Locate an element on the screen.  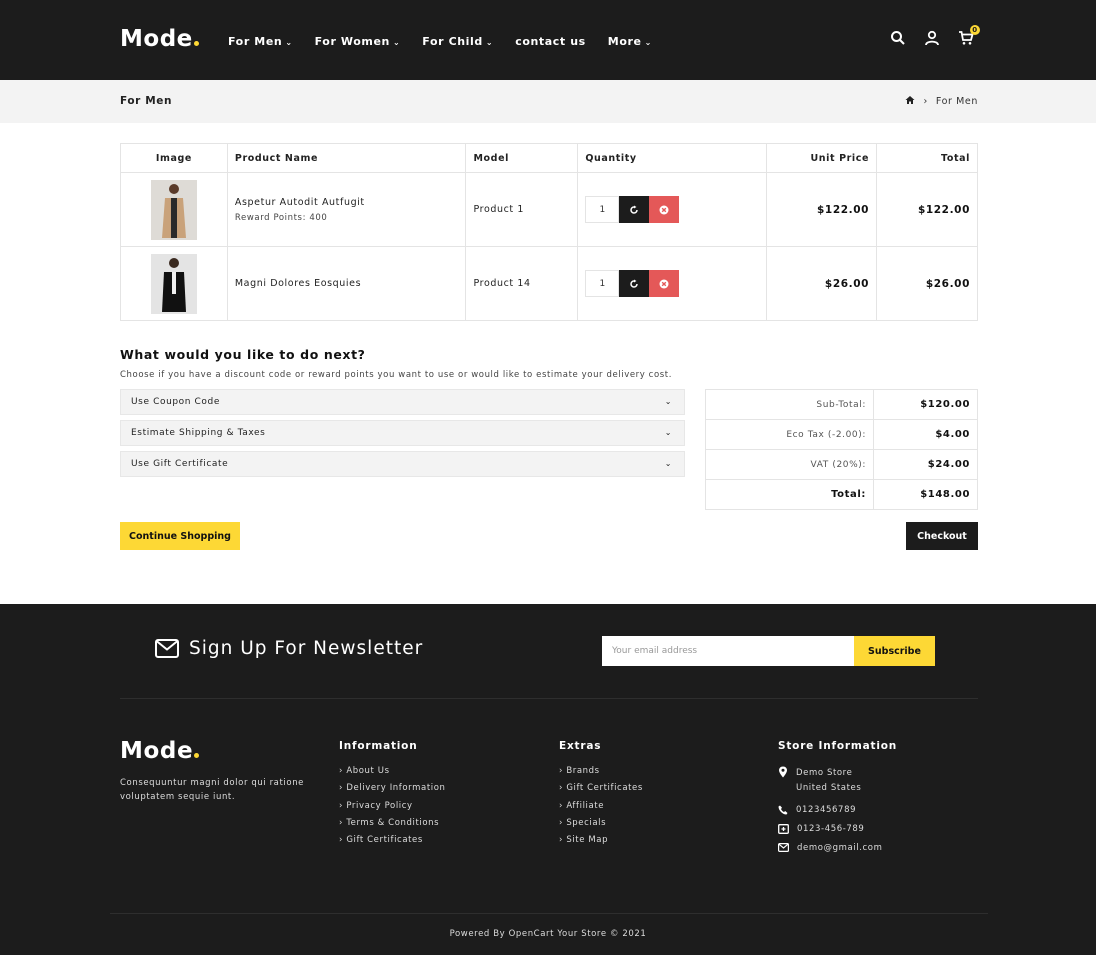
user-icon is located at coordinates (932, 39).